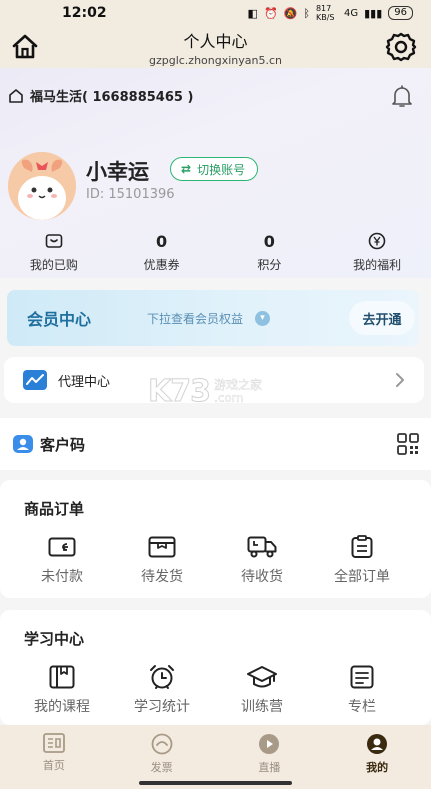  I want to click on status-bar: 12:02 ◧ ⏰ 🔕 ᛒ 817 KB/S 4G ▮▮▮ 96, so click(215, 13).